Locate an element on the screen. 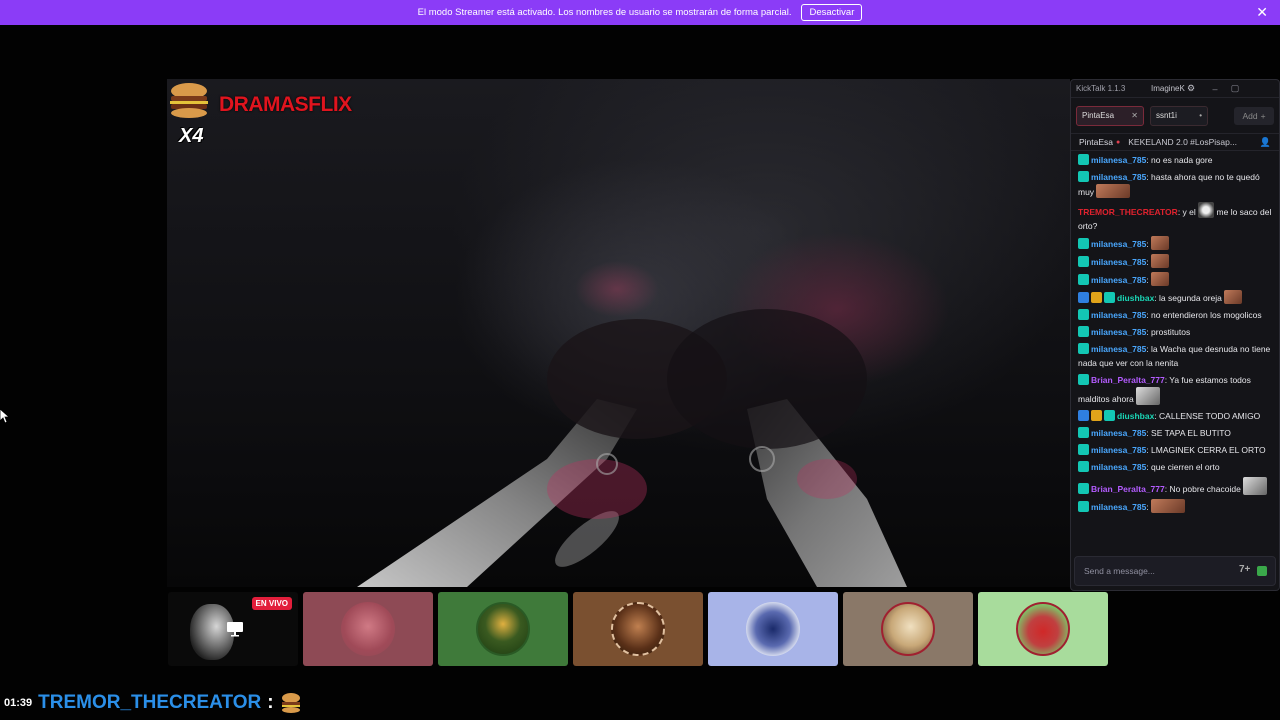 This screenshot has width=1280, height=720. minimize-icon: – is located at coordinates (1215, 89).